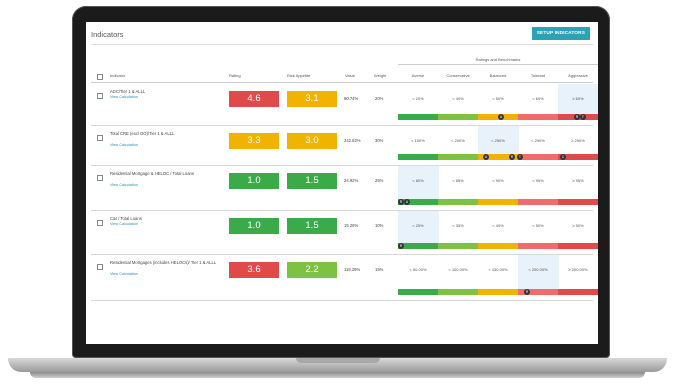 The width and height of the screenshot is (675, 385). What do you see at coordinates (254, 270) in the screenshot?
I see `rating-badge: 3.6` at bounding box center [254, 270].